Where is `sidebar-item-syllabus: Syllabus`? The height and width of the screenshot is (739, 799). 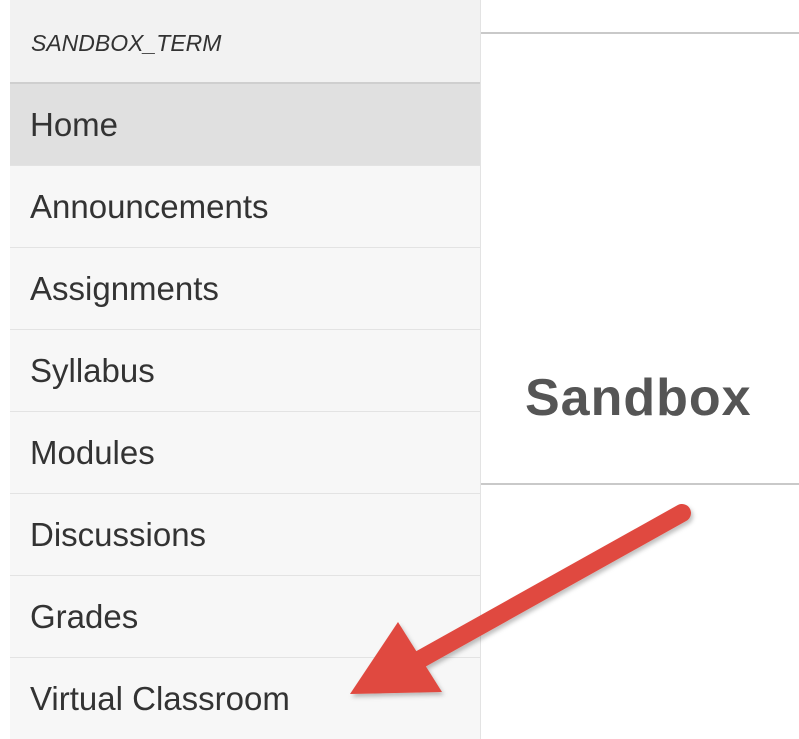
sidebar-item-syllabus: Syllabus is located at coordinates (245, 371).